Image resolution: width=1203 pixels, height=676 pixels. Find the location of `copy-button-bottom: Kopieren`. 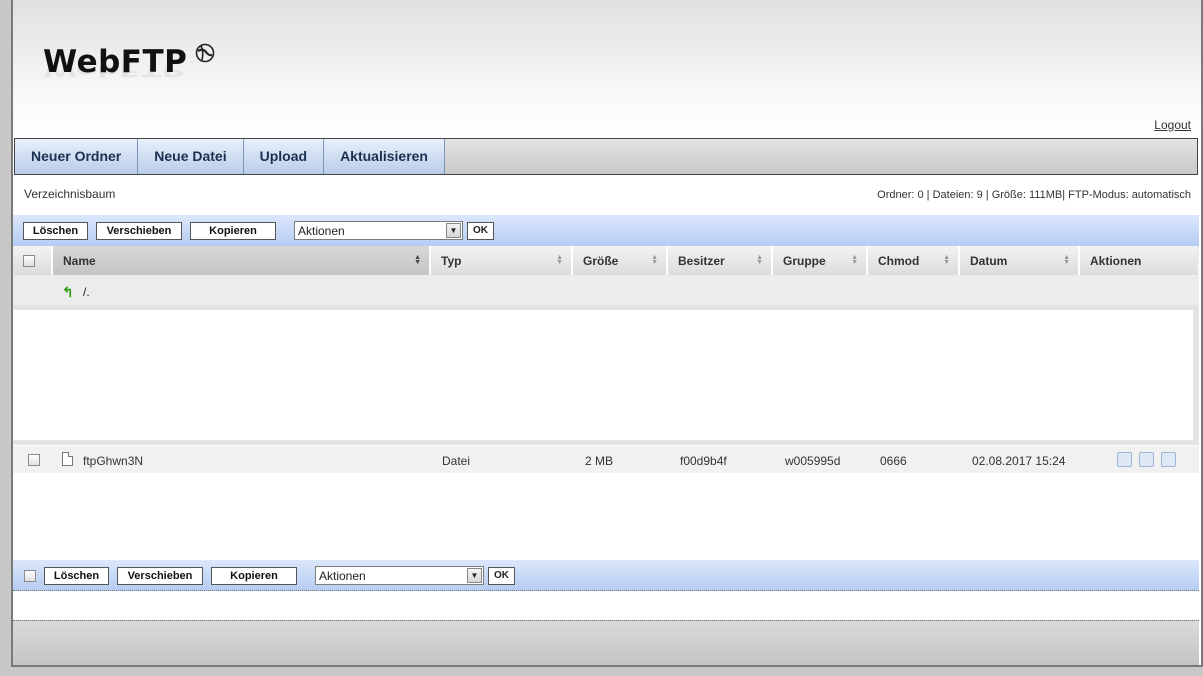

copy-button-bottom: Kopieren is located at coordinates (254, 575).